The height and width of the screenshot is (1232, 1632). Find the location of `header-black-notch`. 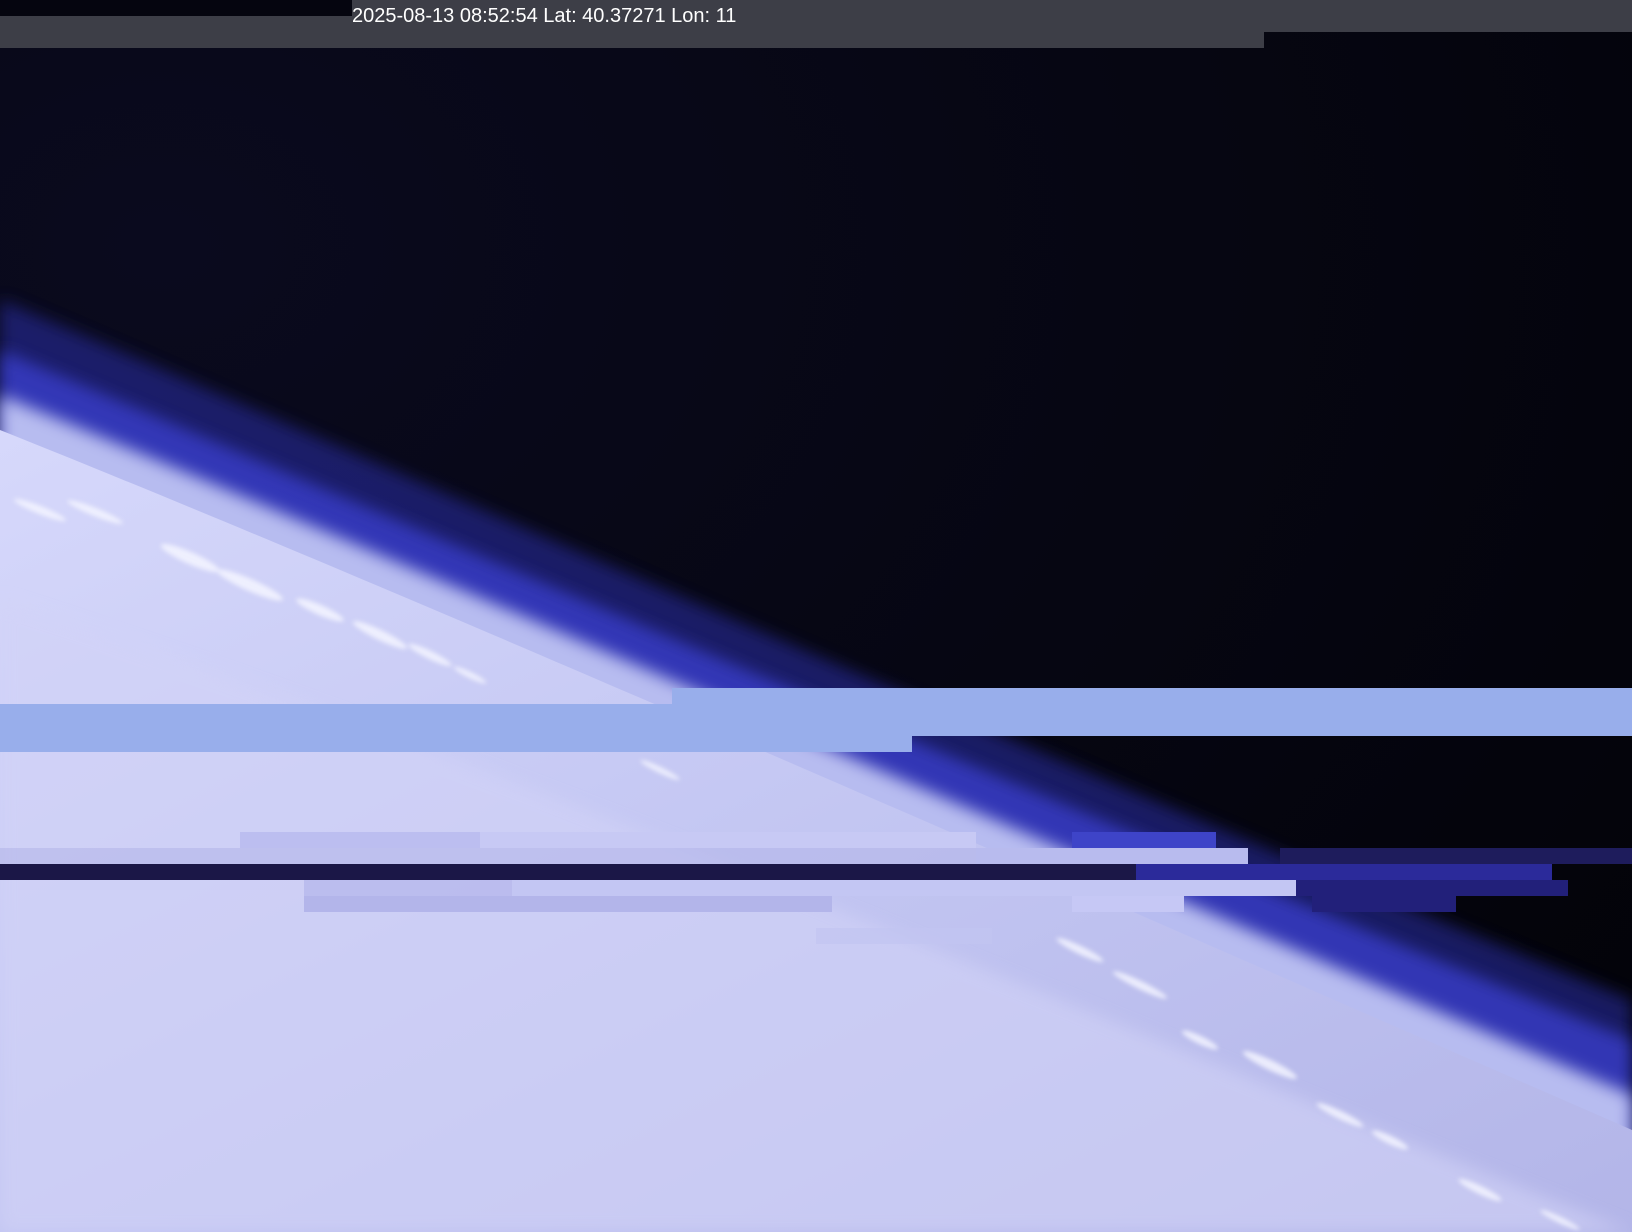

header-black-notch is located at coordinates (176, 8).